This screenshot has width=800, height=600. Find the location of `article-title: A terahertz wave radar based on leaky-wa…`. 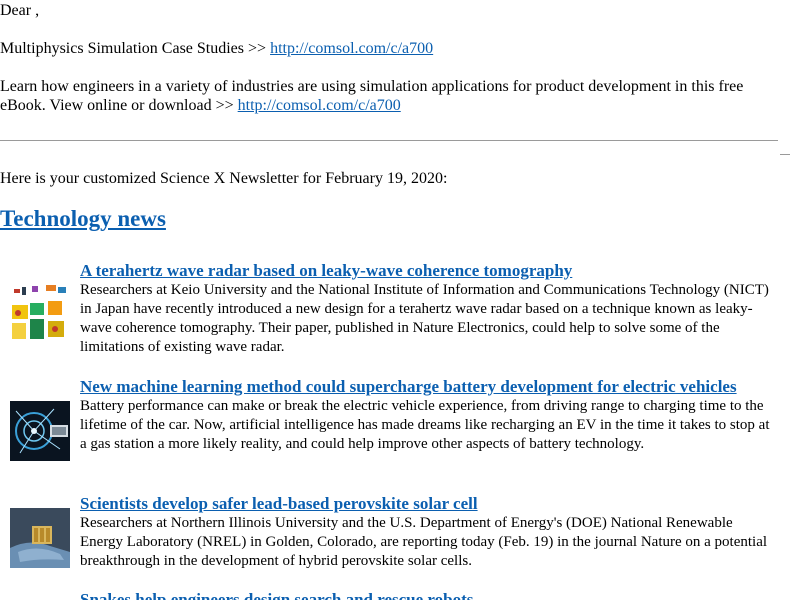

article-title: A terahertz wave radar based on leaky-wa… is located at coordinates (425, 271).